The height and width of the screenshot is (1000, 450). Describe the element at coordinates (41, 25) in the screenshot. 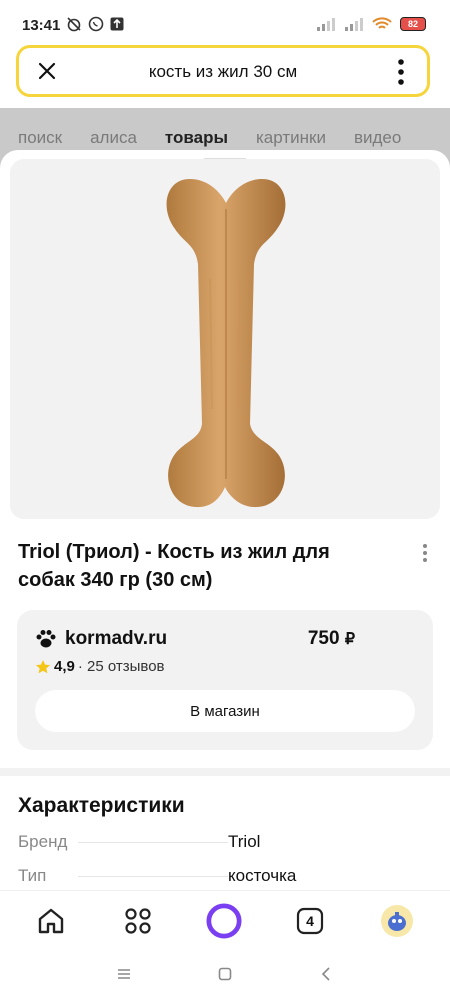

I see `status-time: 13:41` at that location.